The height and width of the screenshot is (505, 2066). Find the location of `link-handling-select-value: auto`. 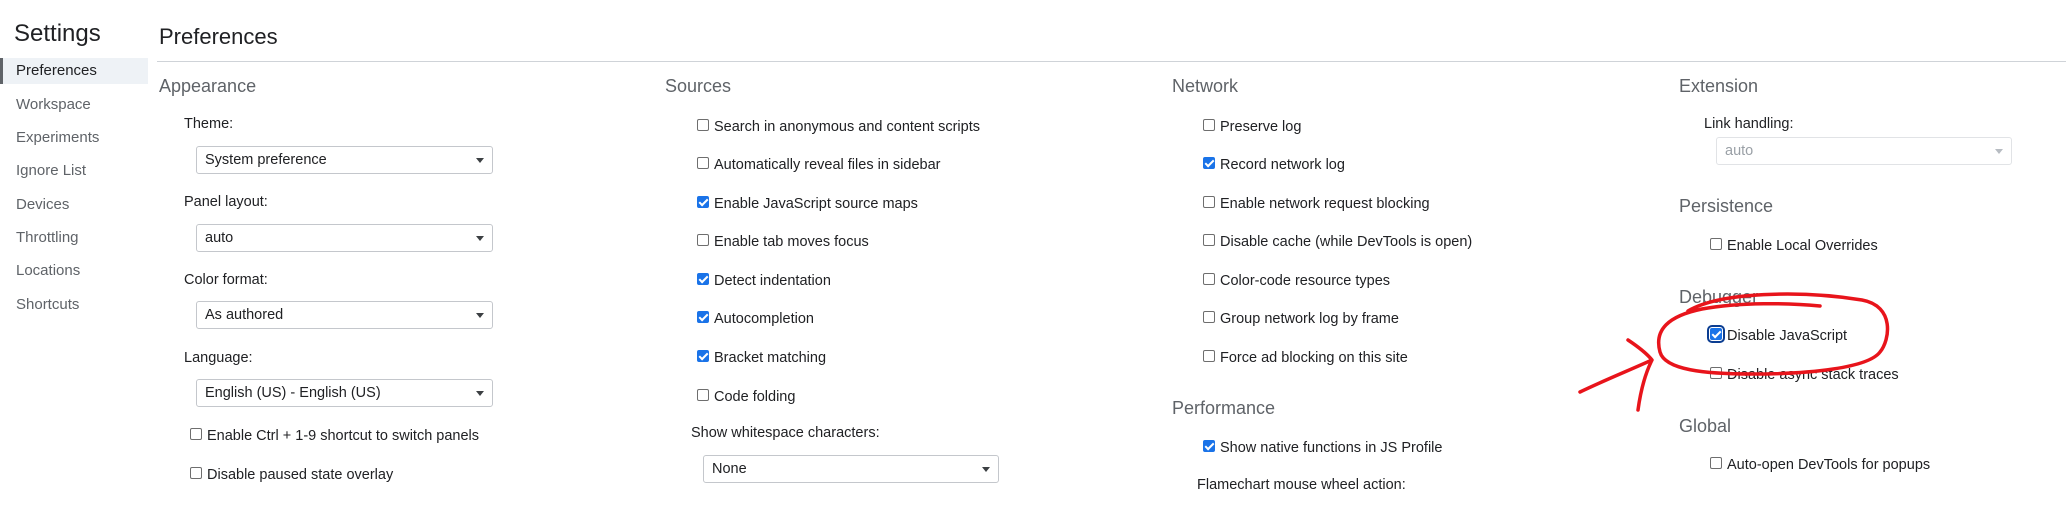

link-handling-select-value: auto is located at coordinates (1739, 151).